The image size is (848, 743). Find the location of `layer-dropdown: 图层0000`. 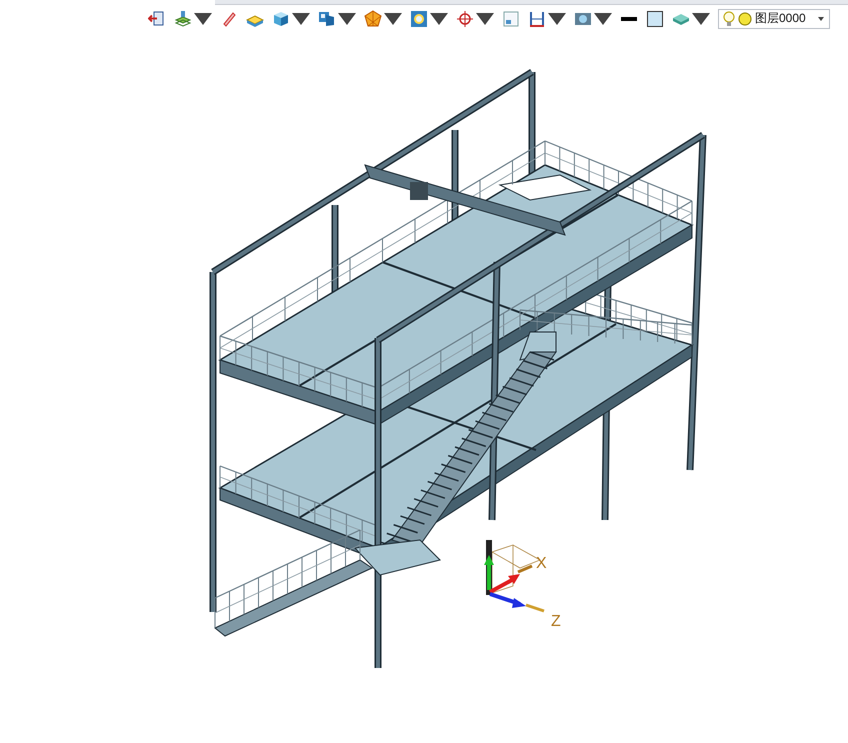

layer-dropdown: 图层0000 is located at coordinates (774, 18).